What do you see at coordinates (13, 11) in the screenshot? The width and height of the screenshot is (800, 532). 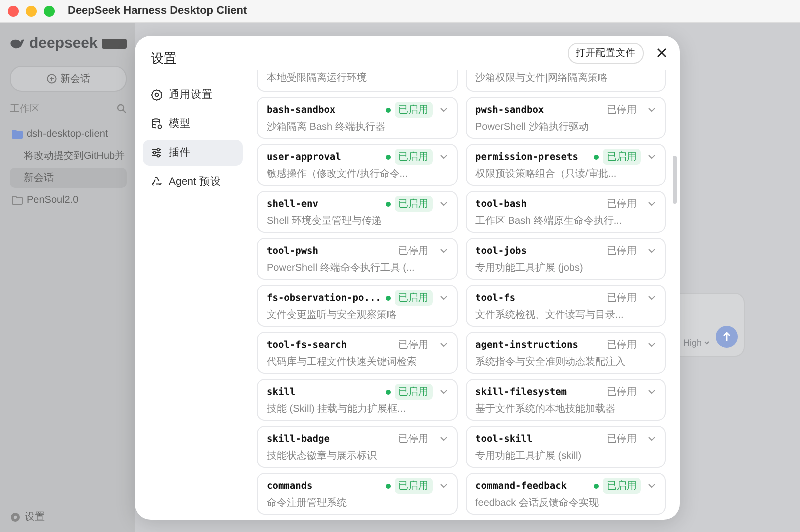 I see `close-window-button` at bounding box center [13, 11].